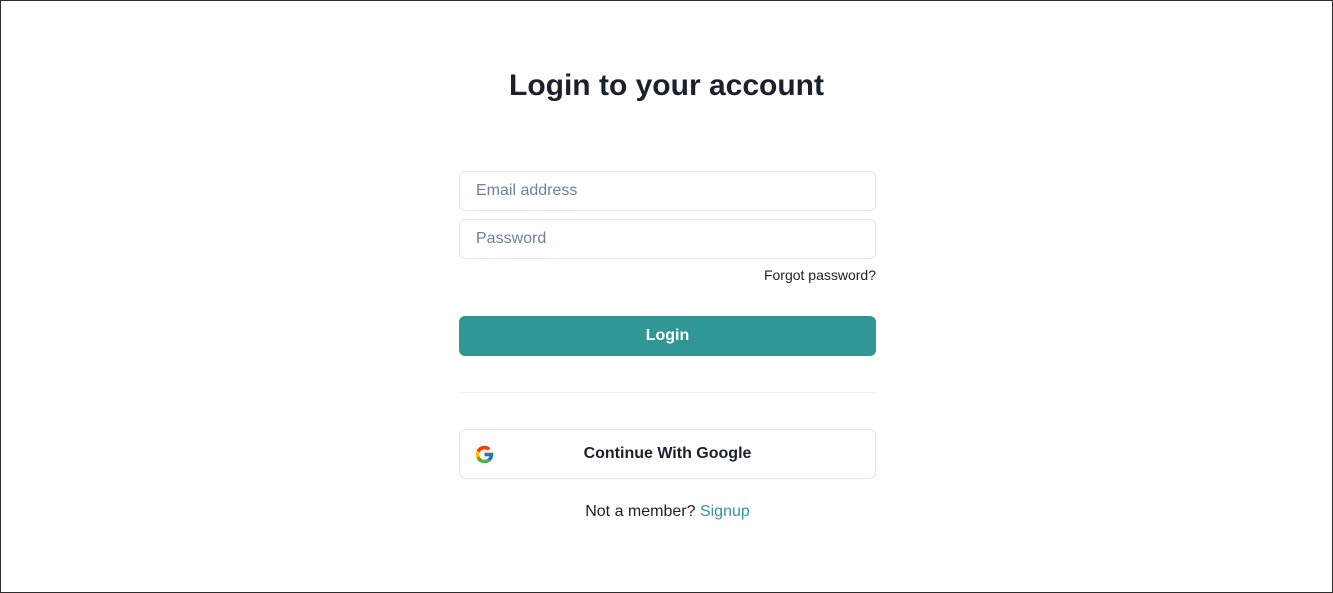 The height and width of the screenshot is (593, 1333). I want to click on signup-prompt: Not a member?, so click(640, 511).